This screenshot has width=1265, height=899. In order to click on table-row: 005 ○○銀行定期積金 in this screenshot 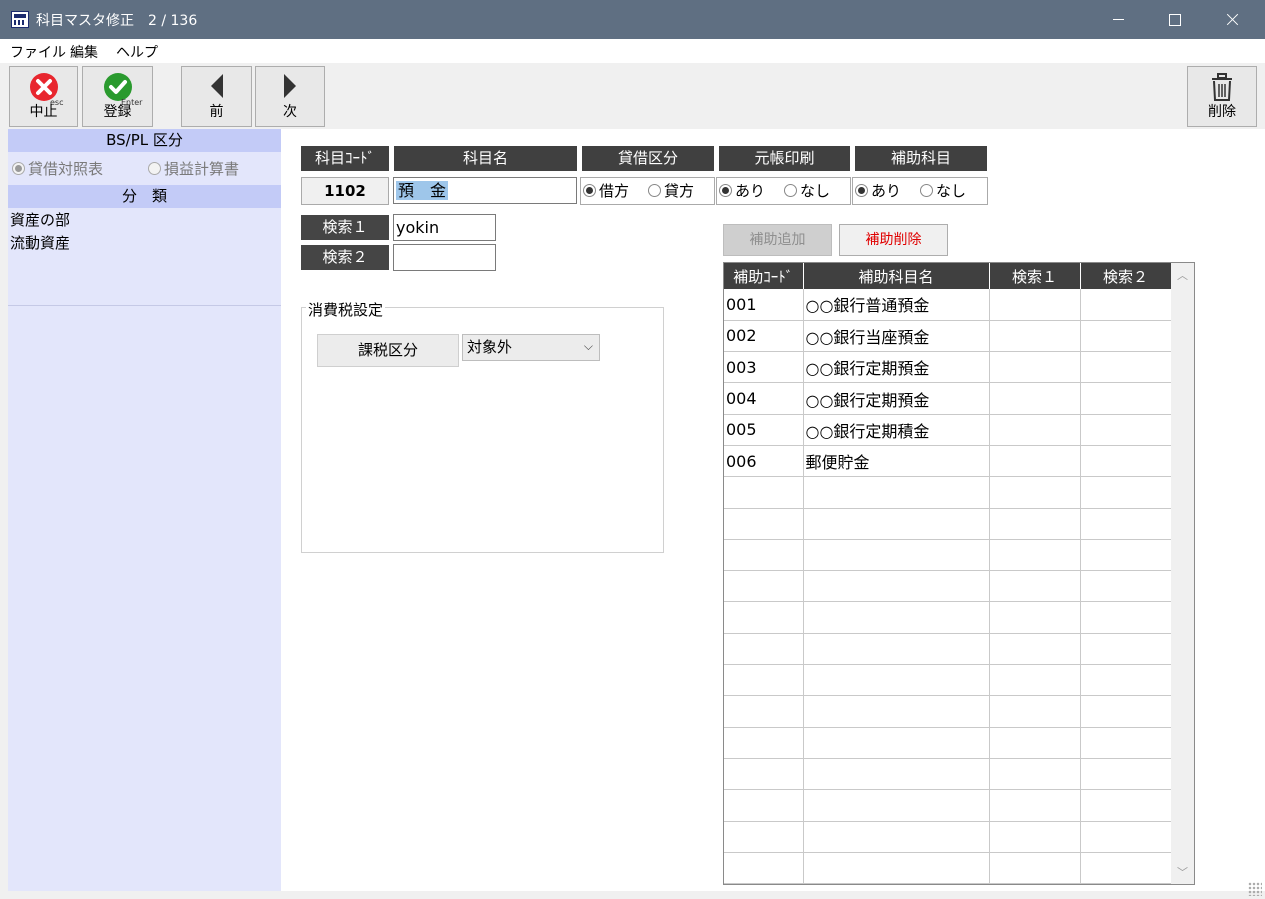, I will do `click(948, 430)`.